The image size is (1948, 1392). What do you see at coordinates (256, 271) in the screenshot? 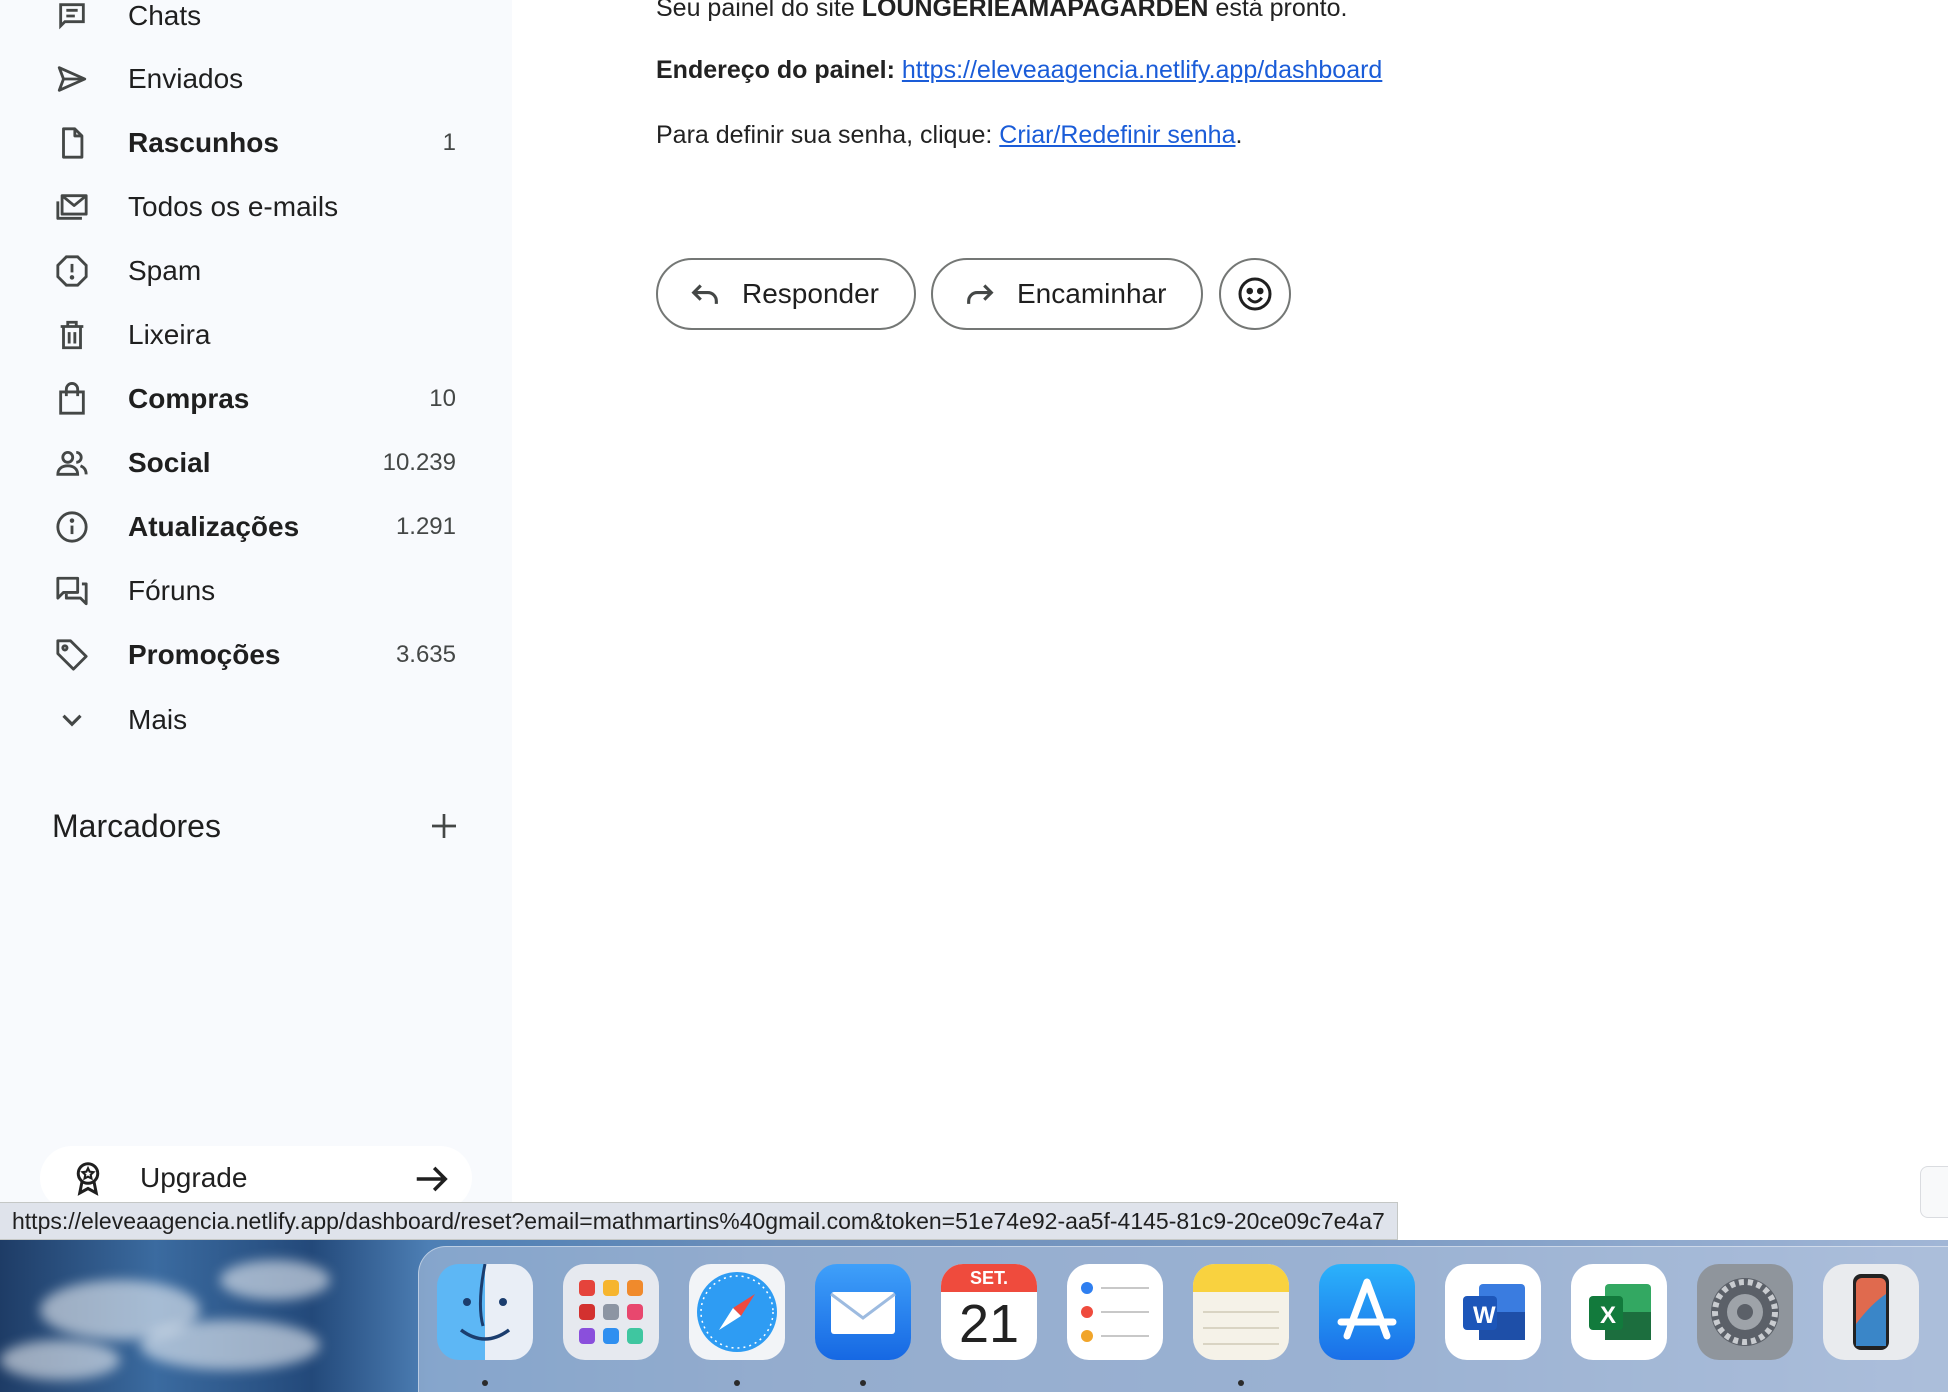
I see `sidebar-item-spam: Spam` at bounding box center [256, 271].